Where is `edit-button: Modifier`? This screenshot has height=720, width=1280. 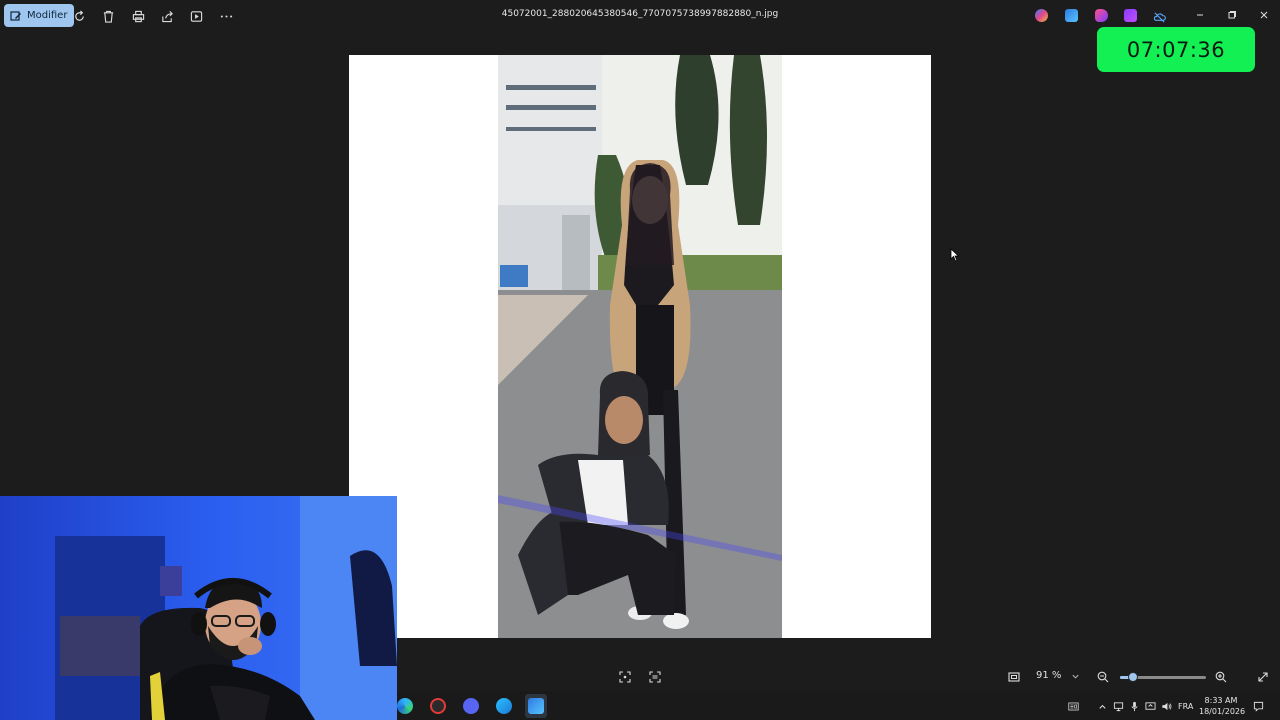 edit-button: Modifier is located at coordinates (39, 15).